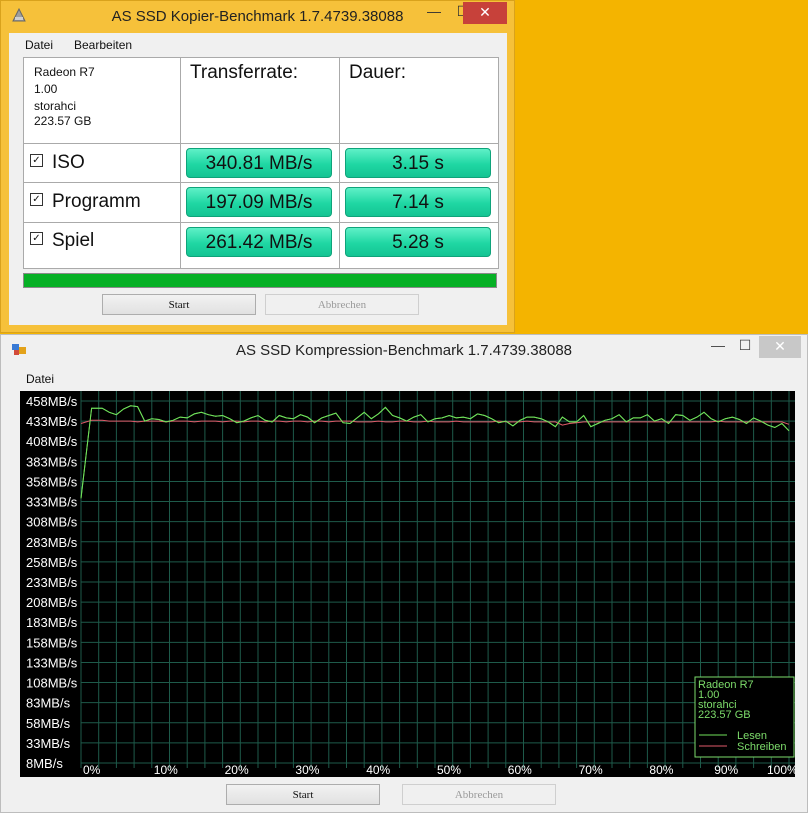 This screenshot has width=808, height=813. What do you see at coordinates (52, 421) in the screenshot?
I see `y-tick-label: 433MB/s` at bounding box center [52, 421].